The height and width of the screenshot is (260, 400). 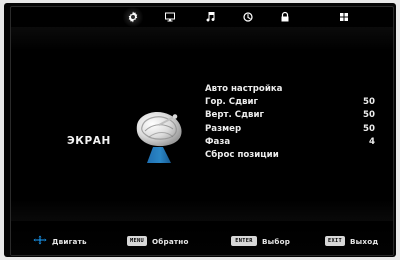 What do you see at coordinates (364, 241) in the screenshot?
I see `hint-label: Выход` at bounding box center [364, 241].